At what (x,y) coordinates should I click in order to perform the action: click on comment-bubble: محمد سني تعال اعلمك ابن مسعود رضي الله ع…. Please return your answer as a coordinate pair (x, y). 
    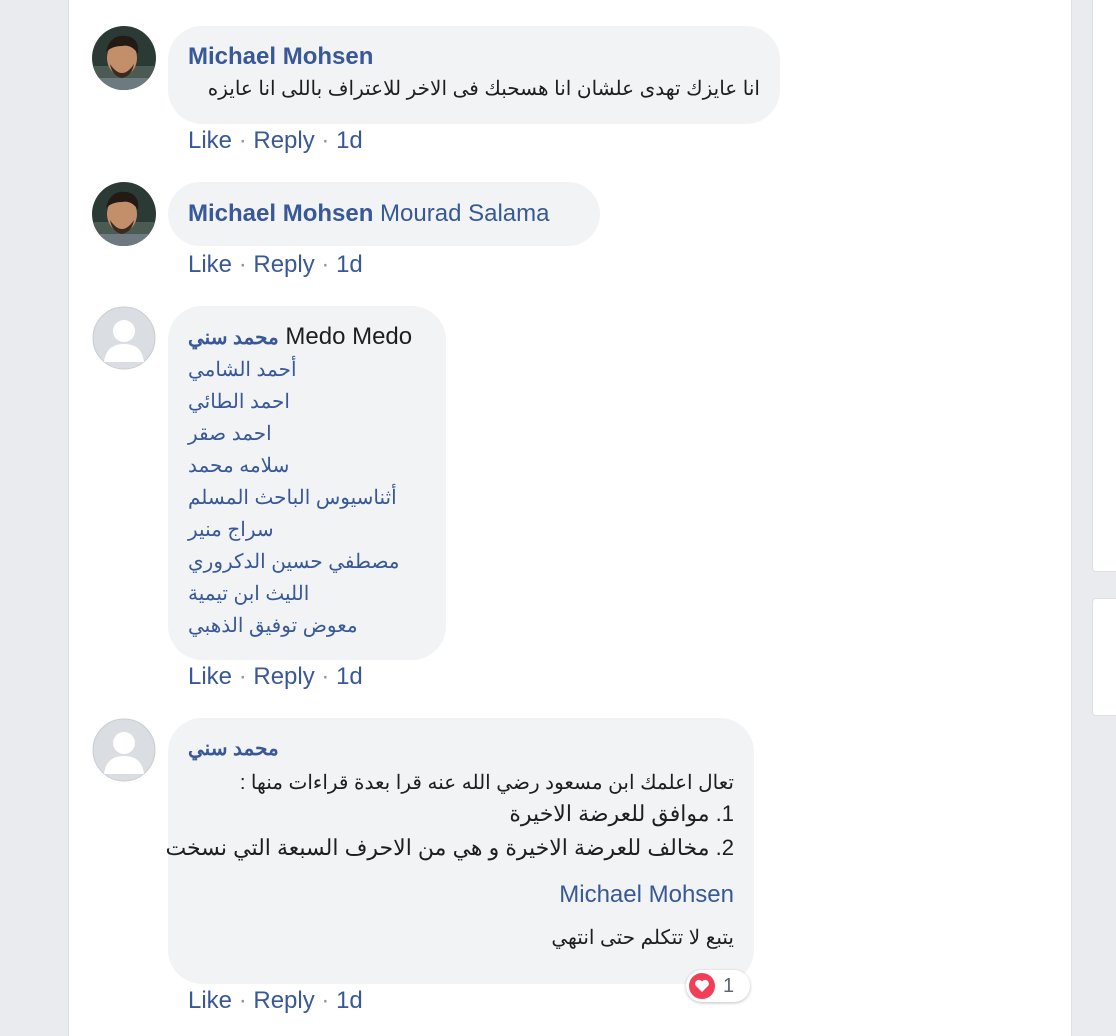
    Looking at the image, I should click on (459, 851).